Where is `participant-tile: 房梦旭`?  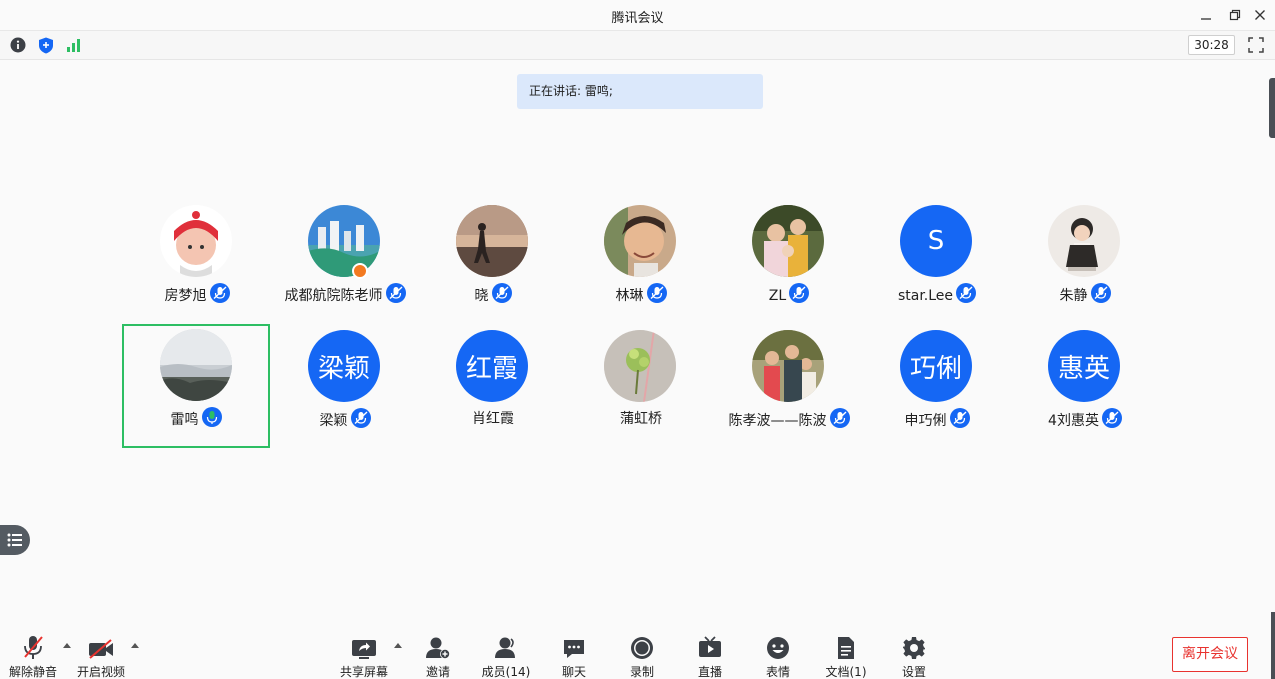 participant-tile: 房梦旭 is located at coordinates (197, 265).